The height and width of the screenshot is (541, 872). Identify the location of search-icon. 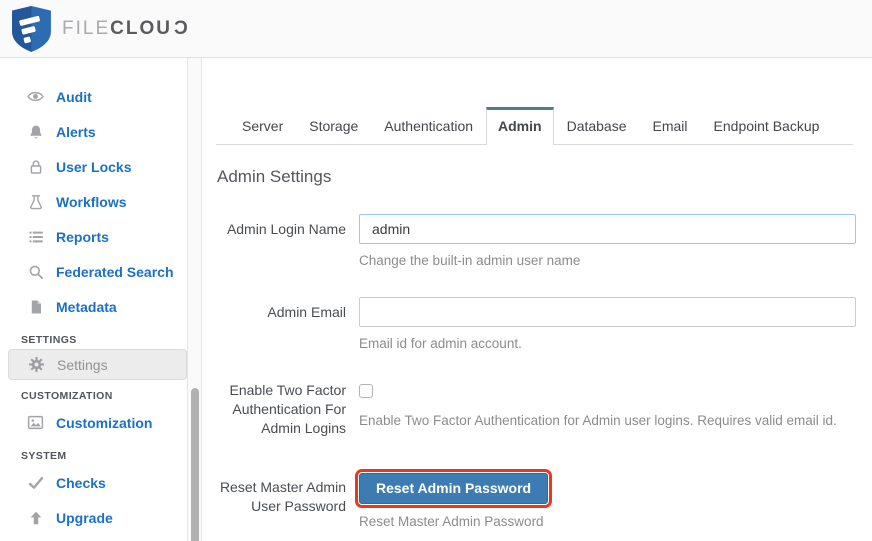
(35, 271).